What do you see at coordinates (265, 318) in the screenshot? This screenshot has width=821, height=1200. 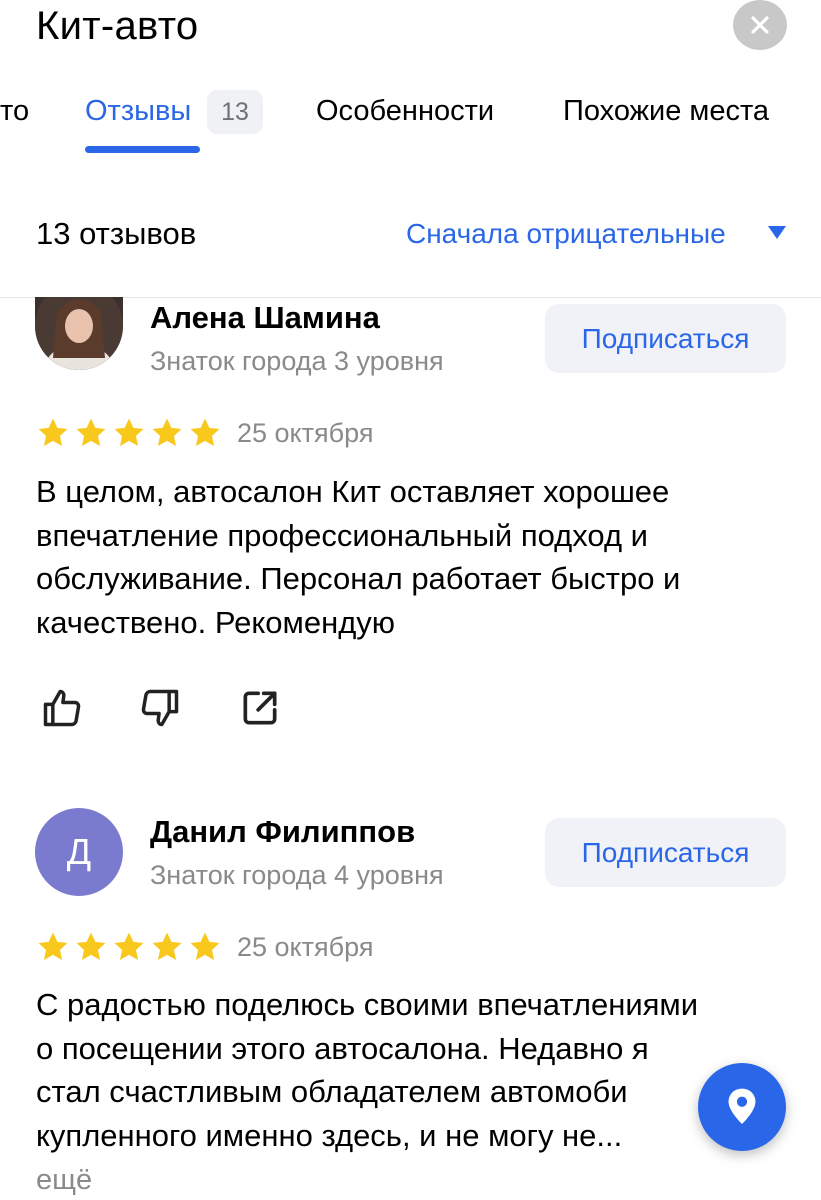 I see `reviewer-name: Алена Шамина` at bounding box center [265, 318].